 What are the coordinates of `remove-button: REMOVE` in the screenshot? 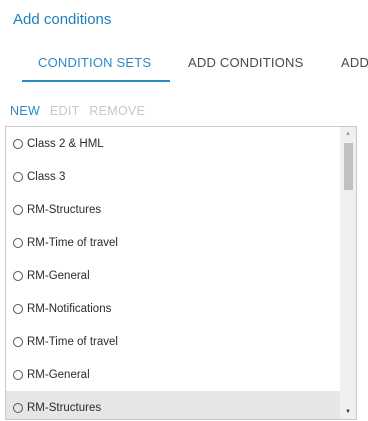 It's located at (117, 111).